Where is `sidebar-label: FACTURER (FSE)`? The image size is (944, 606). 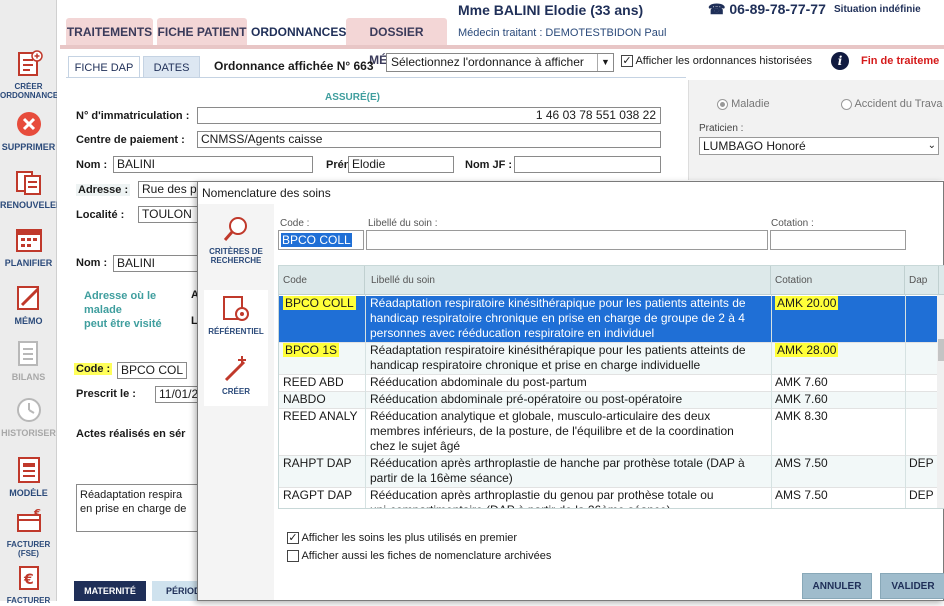 sidebar-label: FACTURER (FSE) is located at coordinates (28, 549).